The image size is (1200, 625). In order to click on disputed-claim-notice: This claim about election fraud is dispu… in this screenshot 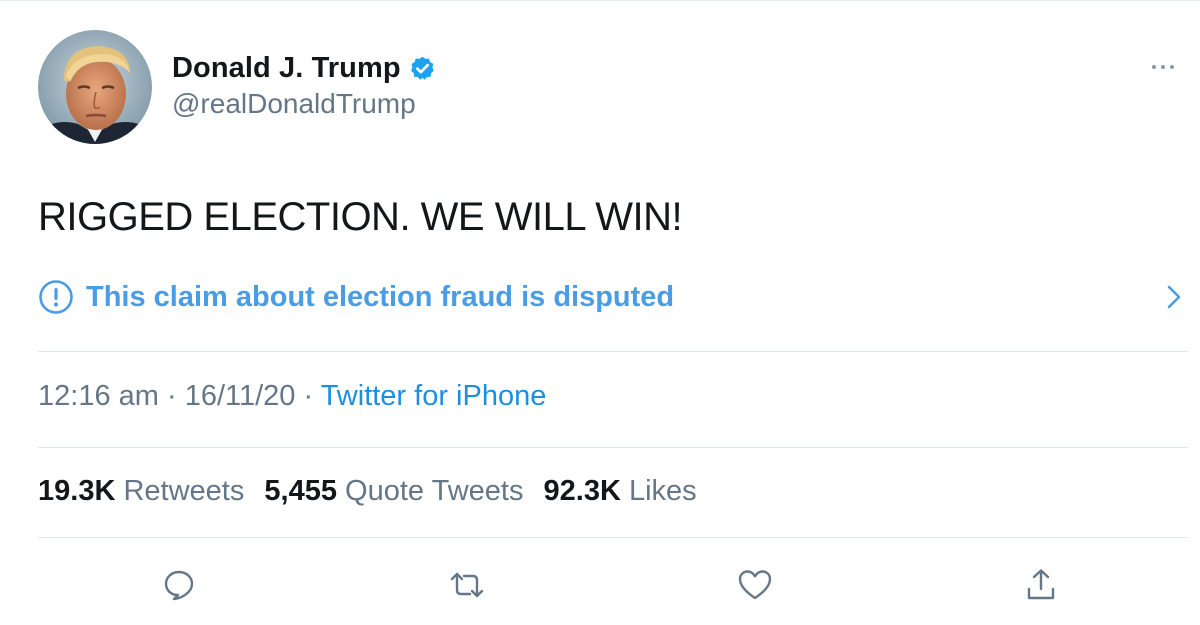, I will do `click(613, 297)`.